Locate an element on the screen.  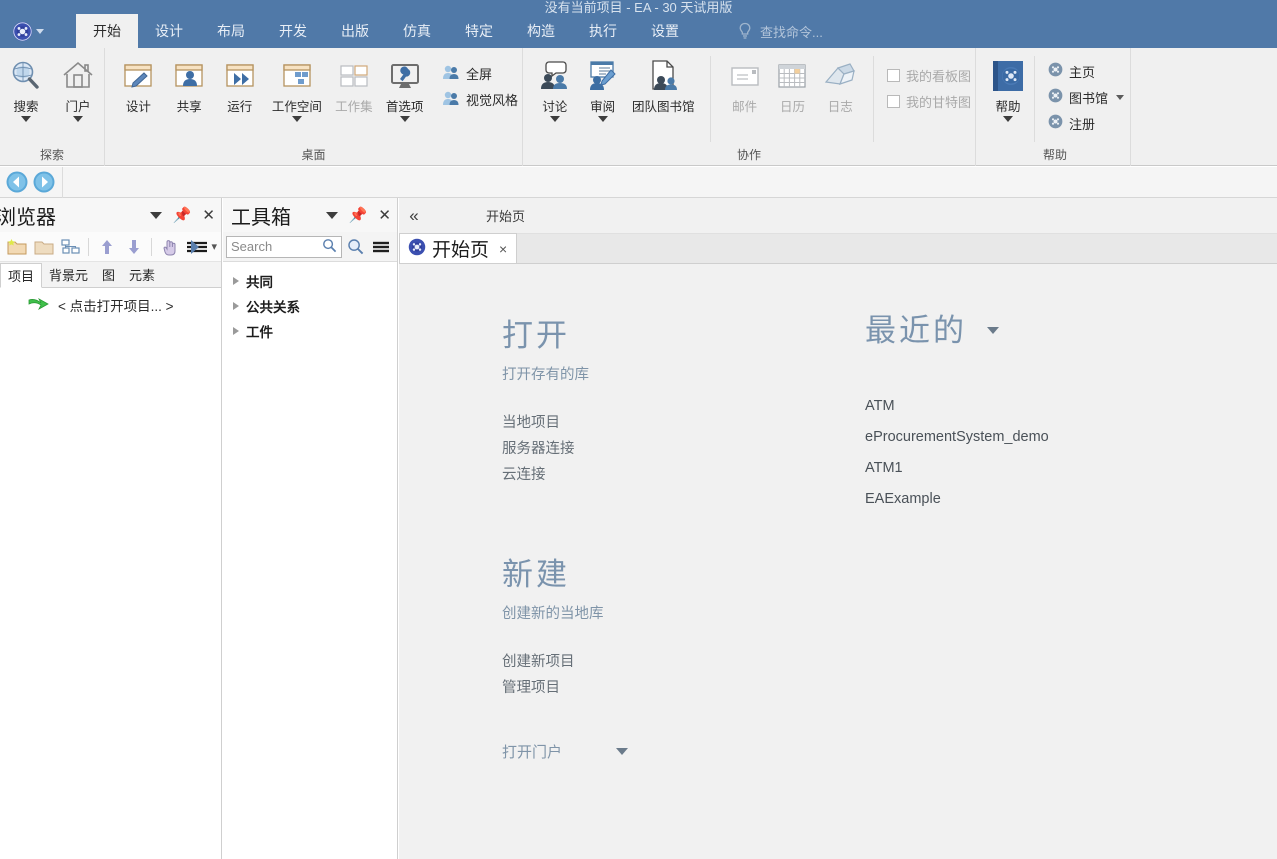
ribbon-check-my-kanban: 我的看板图 is located at coordinates (929, 75).